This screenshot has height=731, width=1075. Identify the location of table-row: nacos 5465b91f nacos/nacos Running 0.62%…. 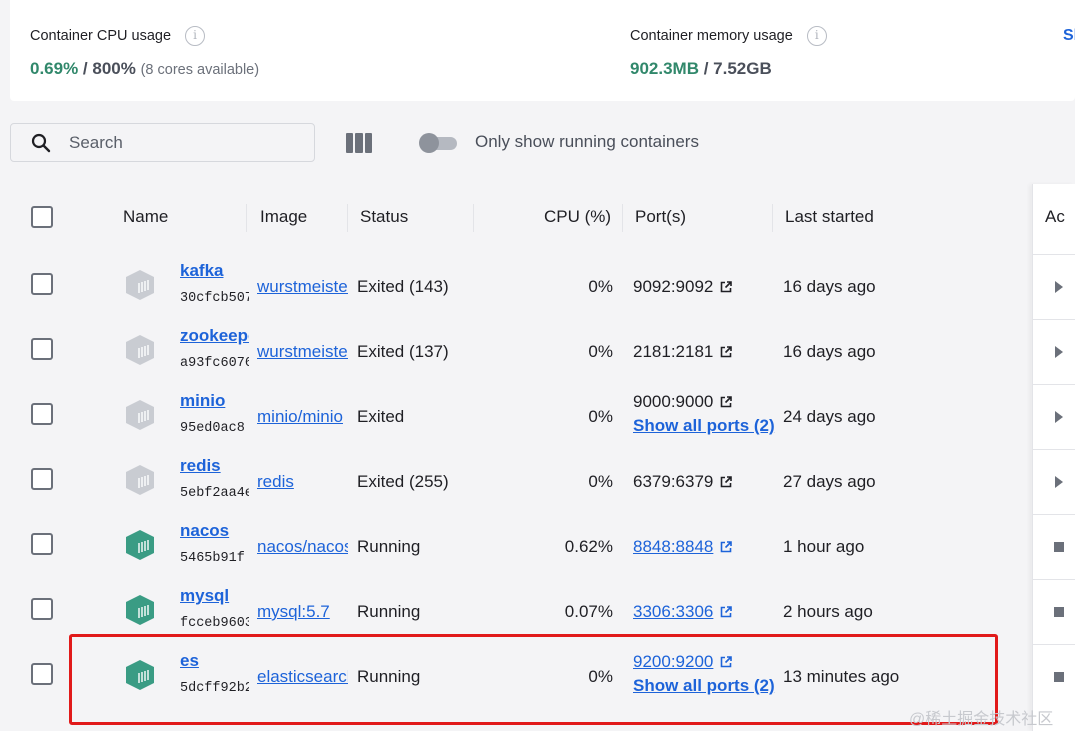
(526, 544).